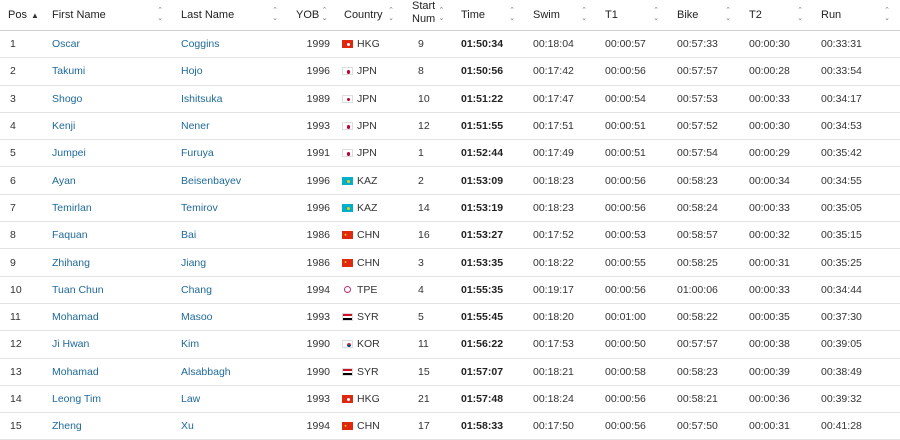 This screenshot has width=900, height=440. I want to click on flag-kaz-icon, so click(347, 207).